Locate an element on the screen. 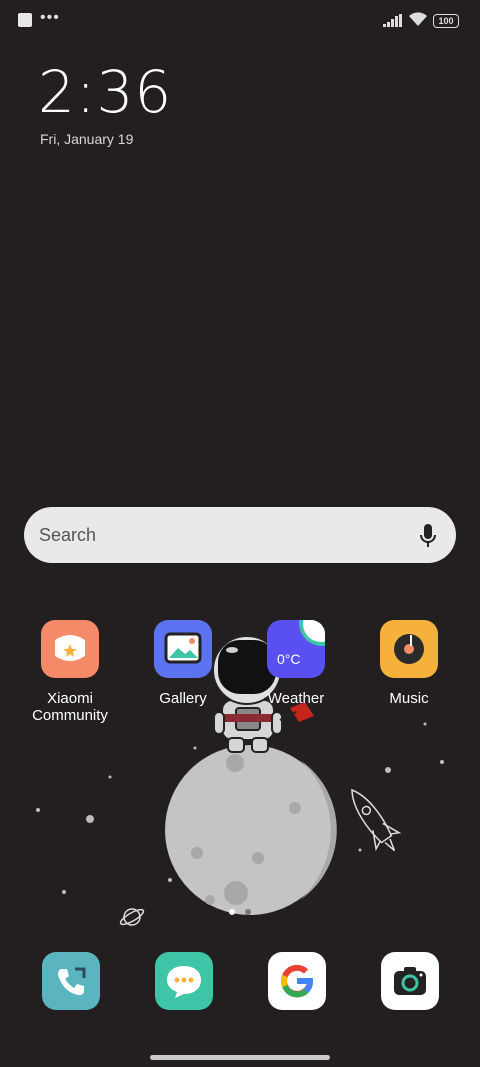 This screenshot has height=1067, width=480. music-icon is located at coordinates (409, 649).